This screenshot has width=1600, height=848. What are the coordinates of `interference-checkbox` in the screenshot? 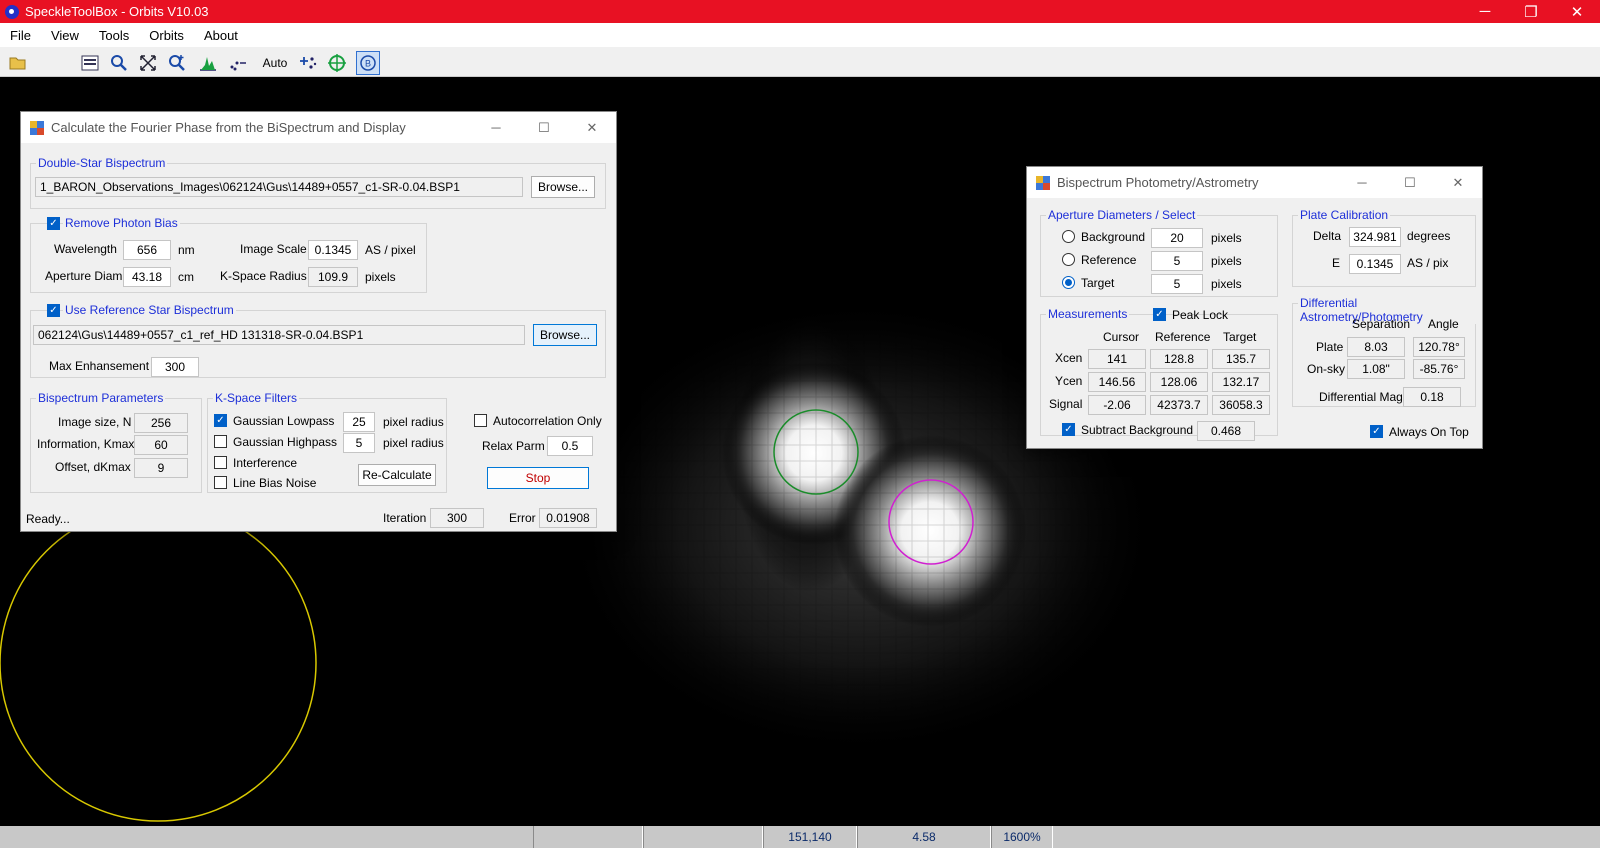 It's located at (220, 462).